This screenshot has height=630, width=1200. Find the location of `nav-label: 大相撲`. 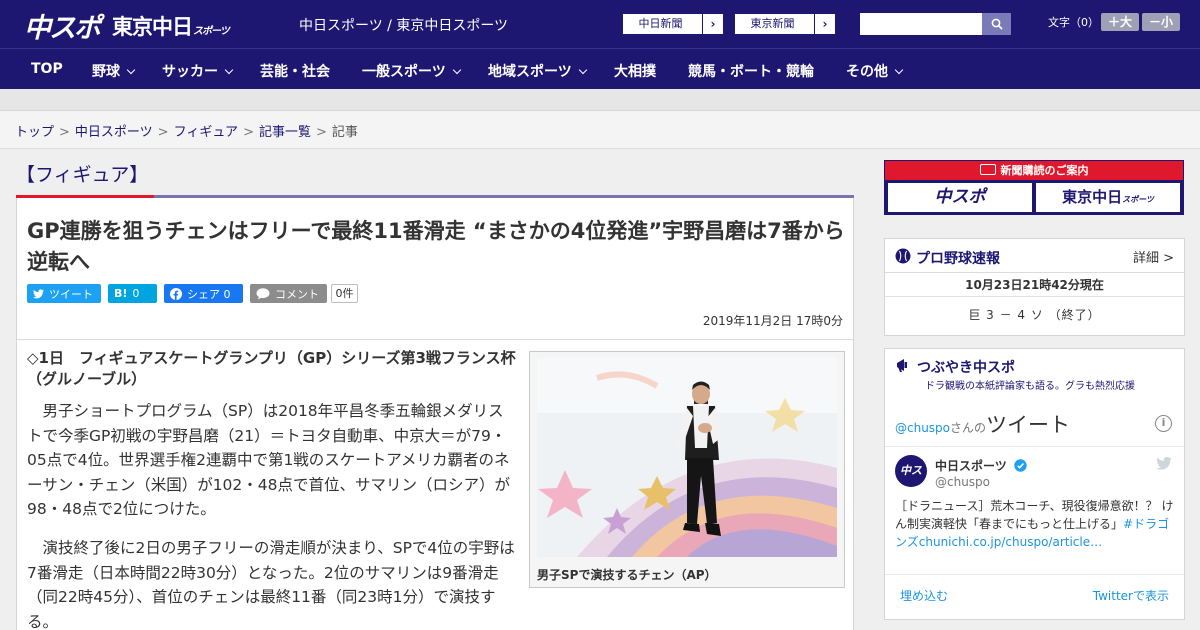

nav-label: 大相撲 is located at coordinates (635, 72).